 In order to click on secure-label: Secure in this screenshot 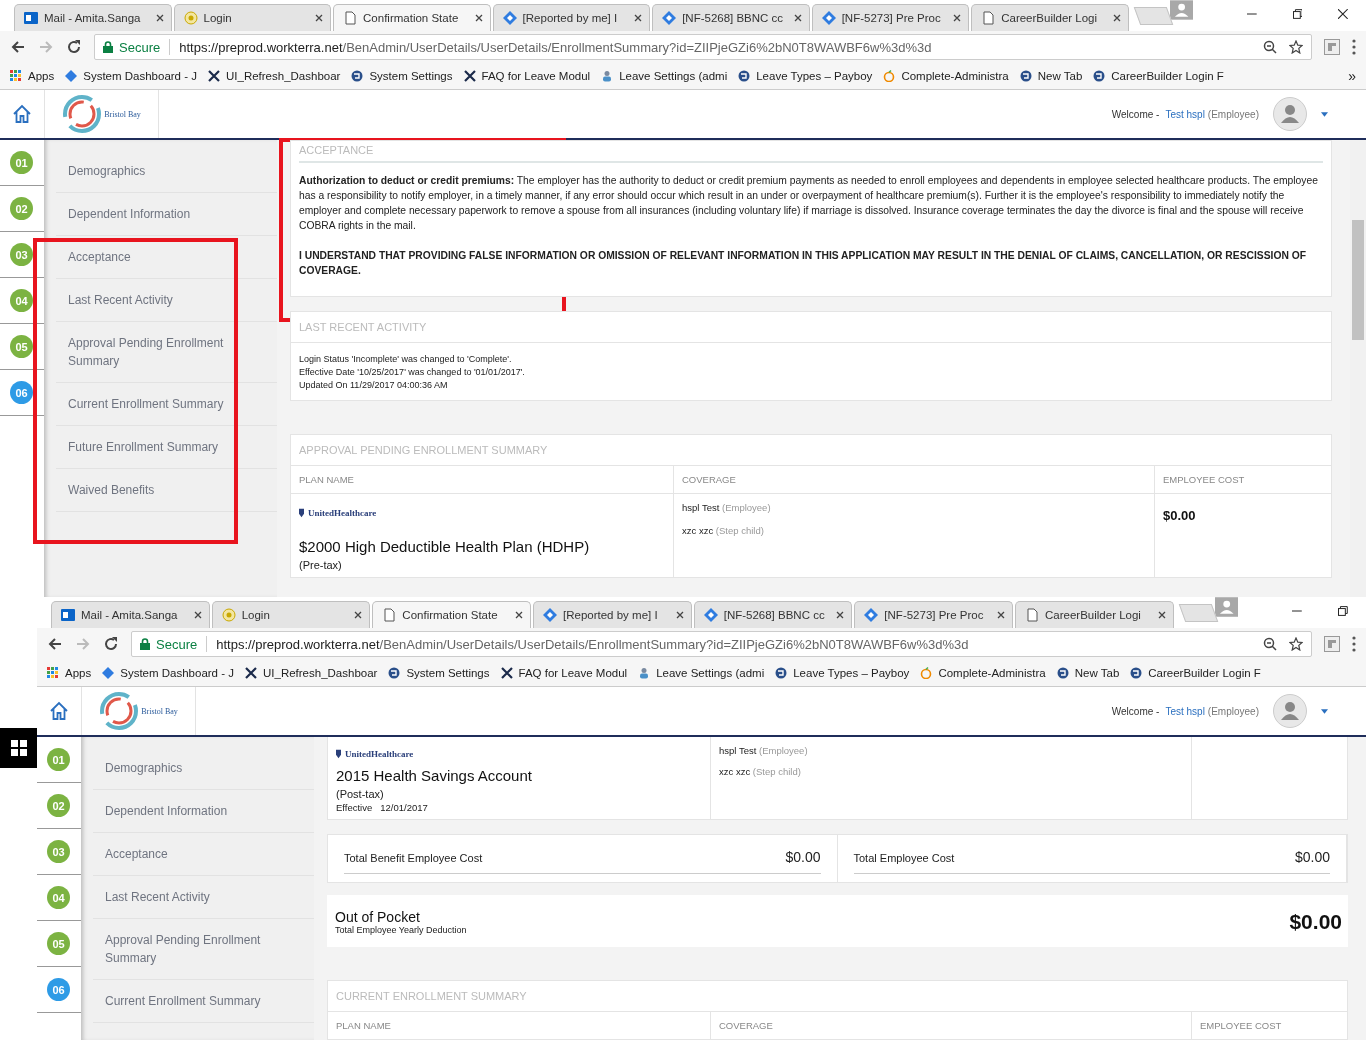, I will do `click(177, 644)`.